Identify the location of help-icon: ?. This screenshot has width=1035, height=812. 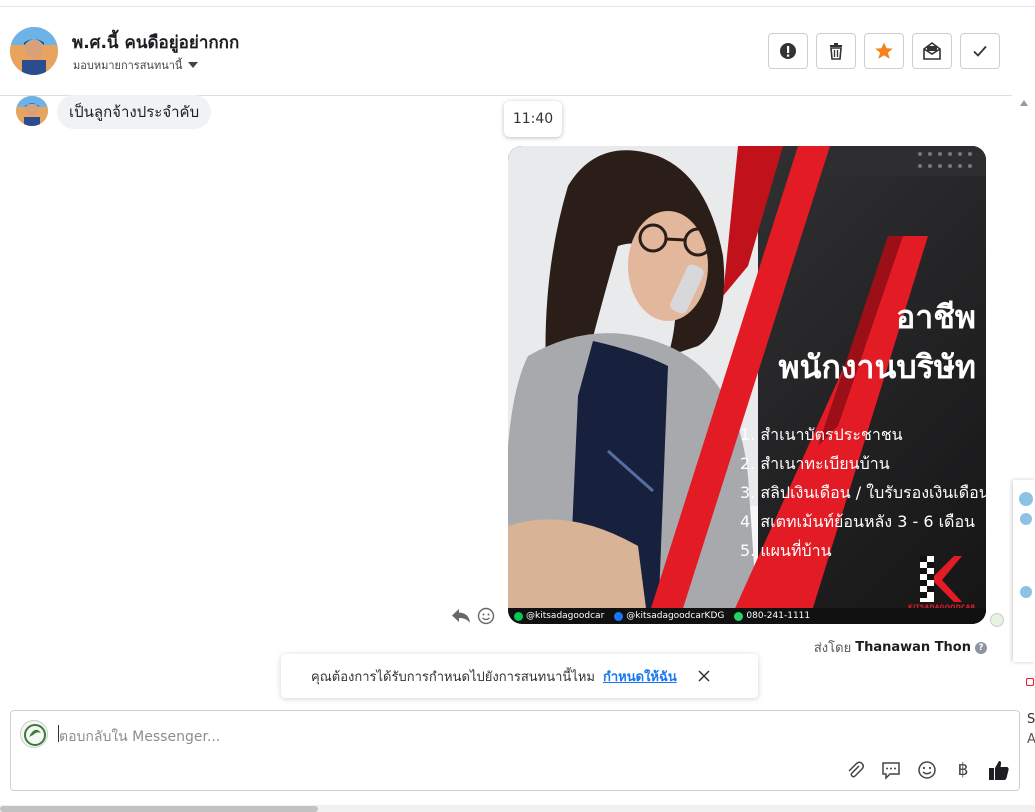
(981, 647).